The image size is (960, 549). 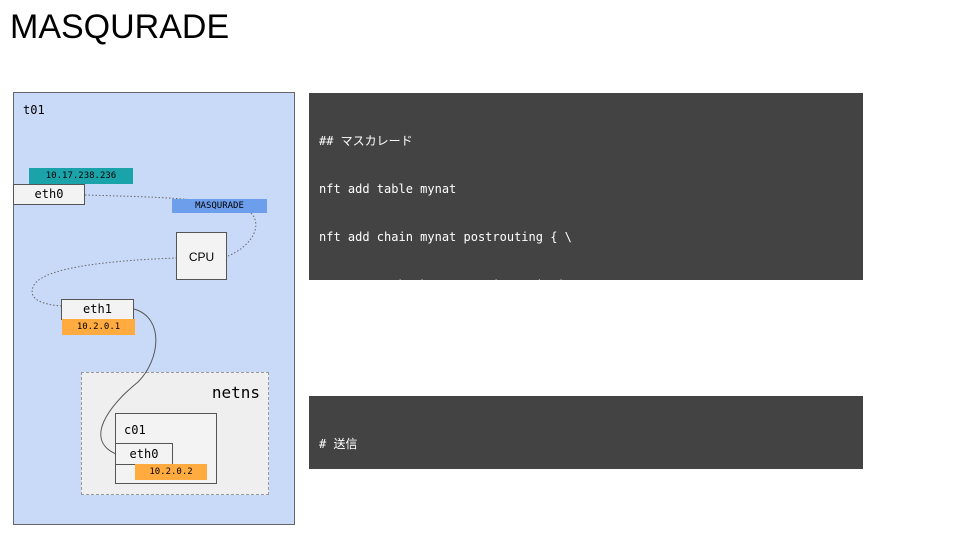 I want to click on code-line: ## マスカレード, so click(x=366, y=141).